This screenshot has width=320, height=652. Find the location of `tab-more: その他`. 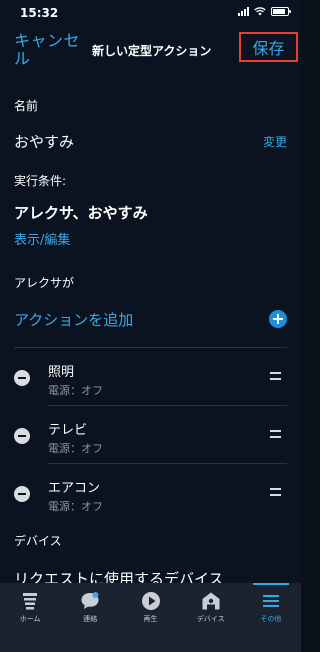

tab-more: その他 is located at coordinates (271, 617).